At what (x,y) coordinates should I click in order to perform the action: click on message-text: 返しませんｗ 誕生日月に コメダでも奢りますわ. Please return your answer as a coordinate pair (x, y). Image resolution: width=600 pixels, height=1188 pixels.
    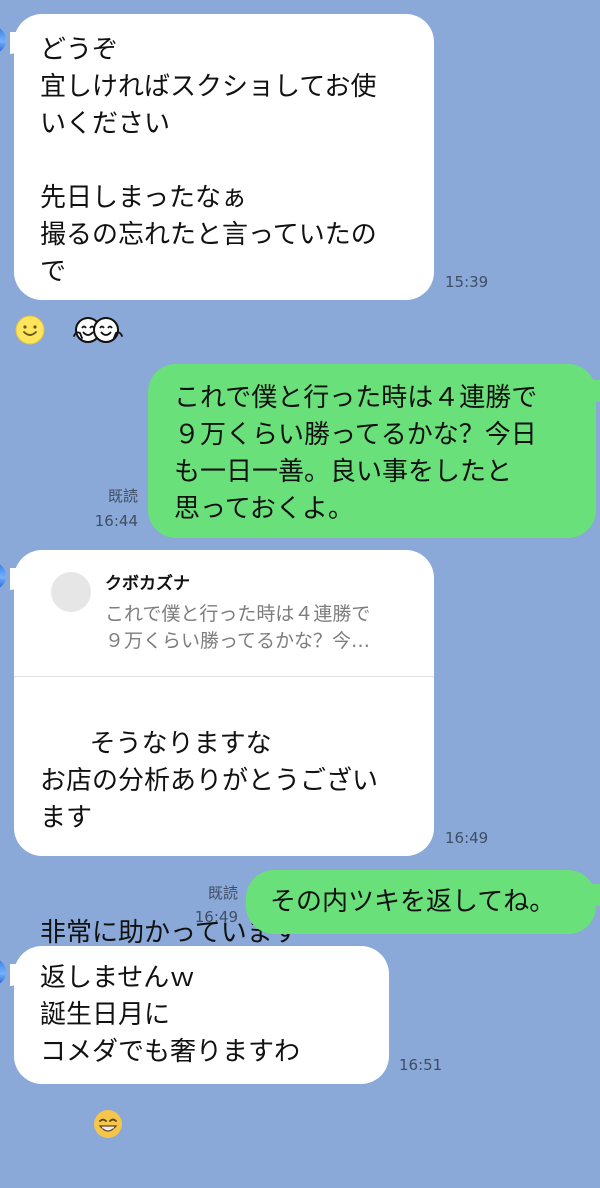
    Looking at the image, I should click on (170, 1015).